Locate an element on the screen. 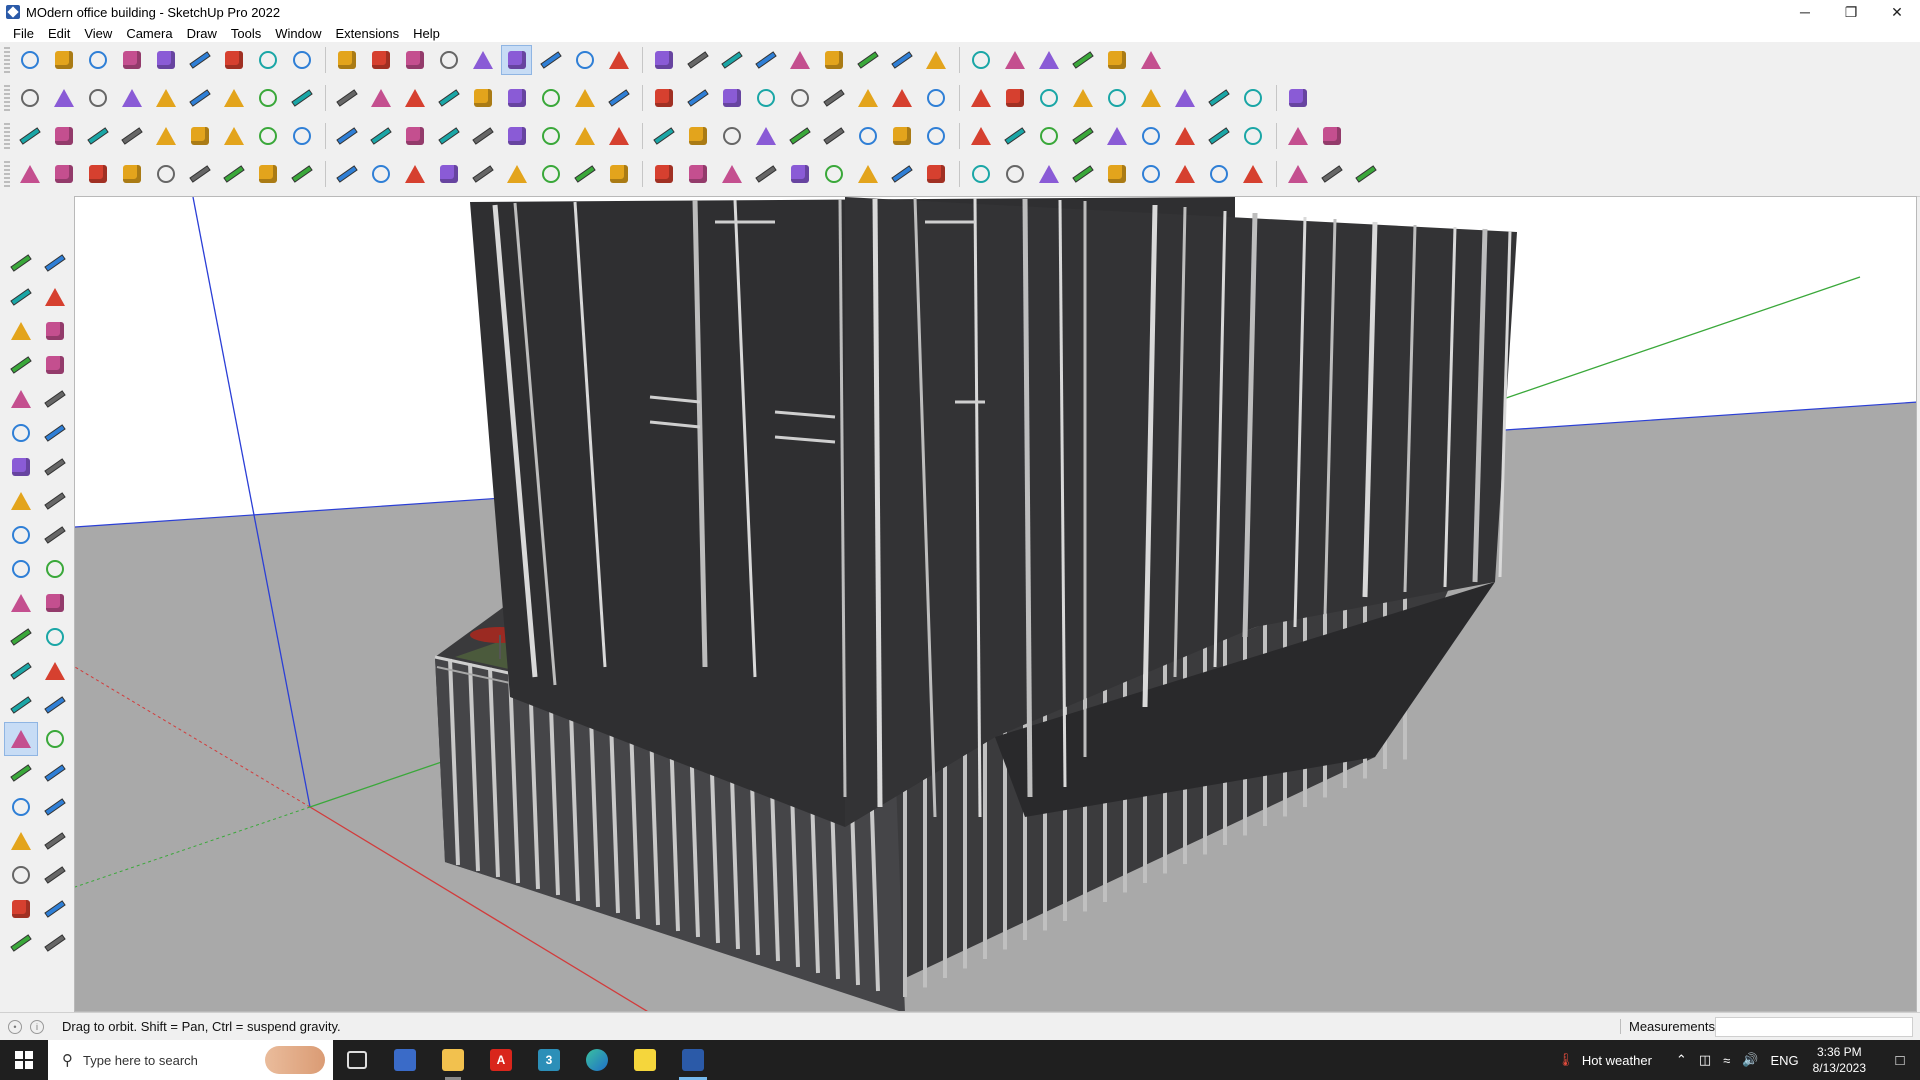 This screenshot has height=1080, width=1920. three-point-arc-tool is located at coordinates (55, 501).